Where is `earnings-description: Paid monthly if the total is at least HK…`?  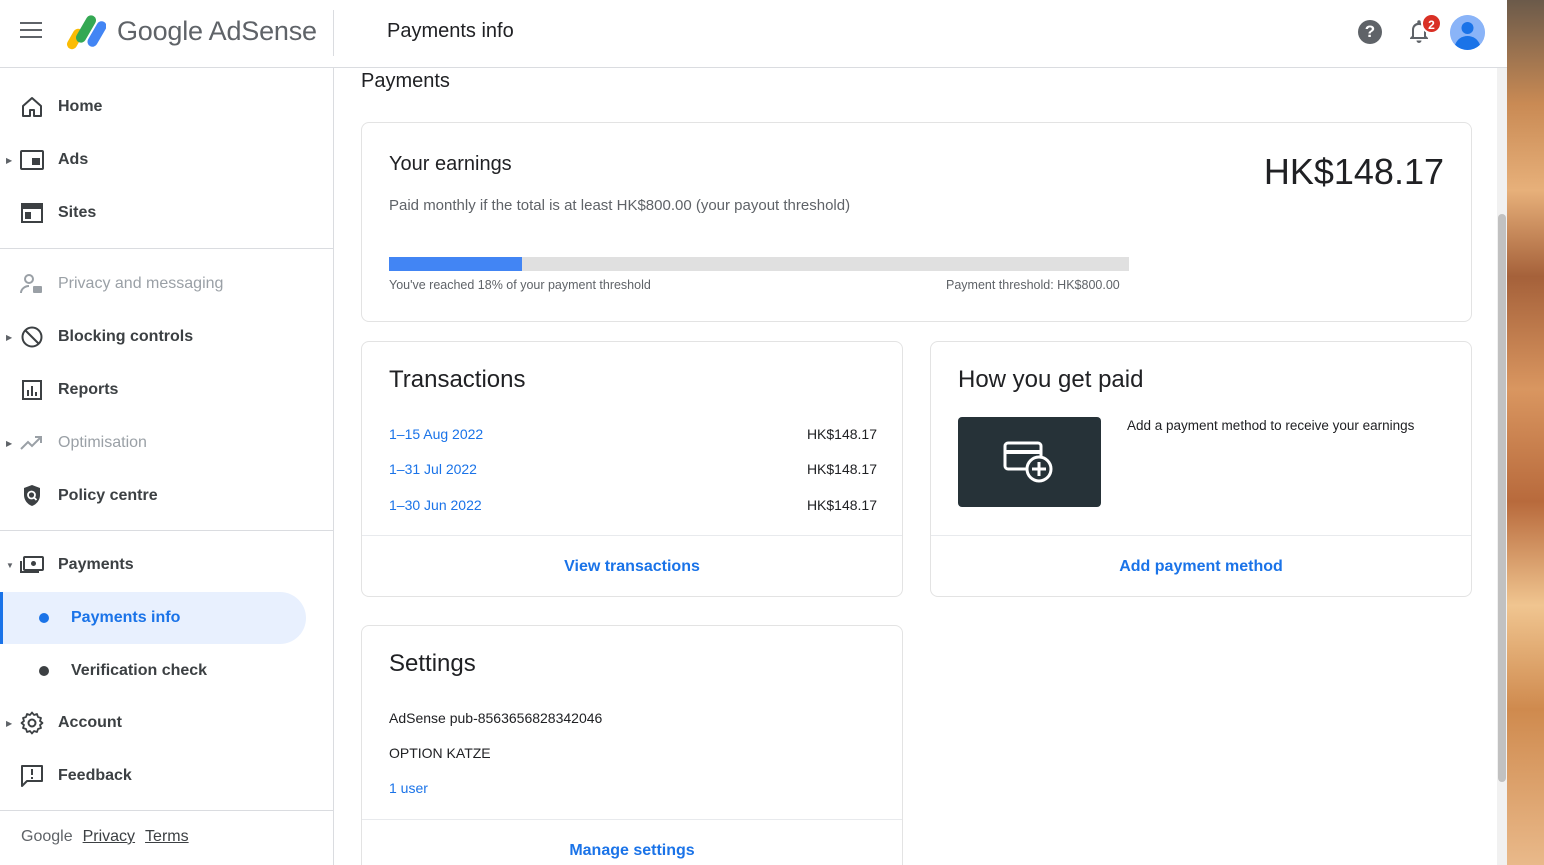
earnings-description: Paid monthly if the total is at least HK… is located at coordinates (620, 205).